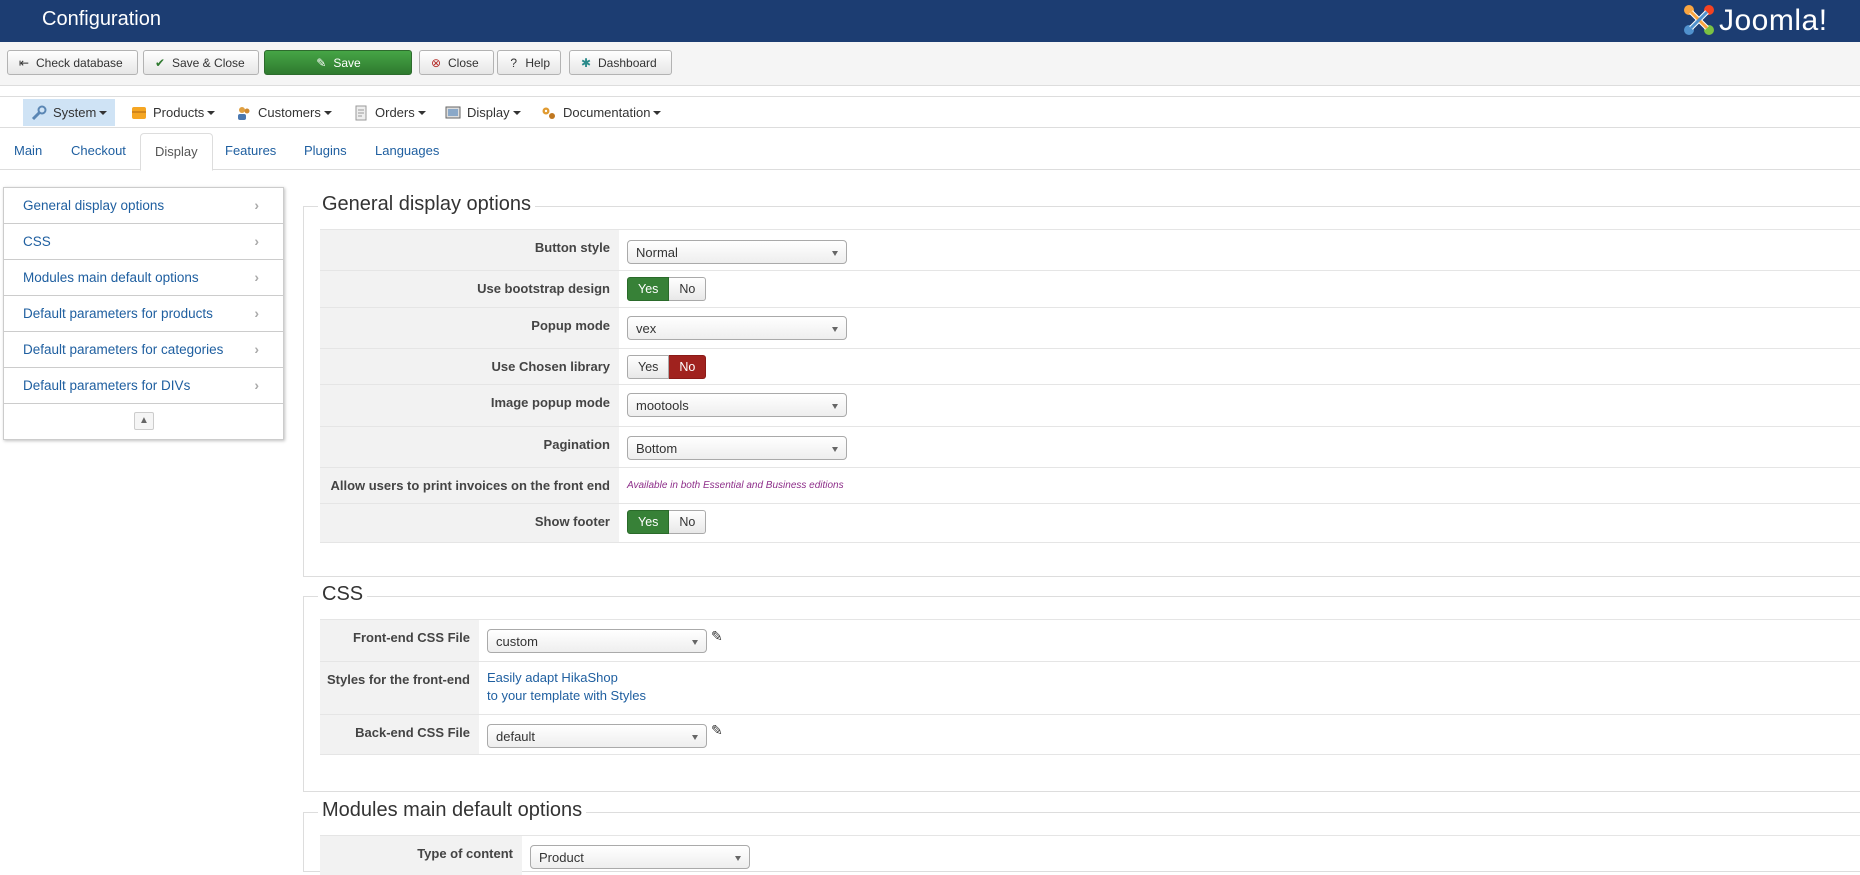  What do you see at coordinates (208, 62) in the screenshot?
I see `save-close-label: Save & Close` at bounding box center [208, 62].